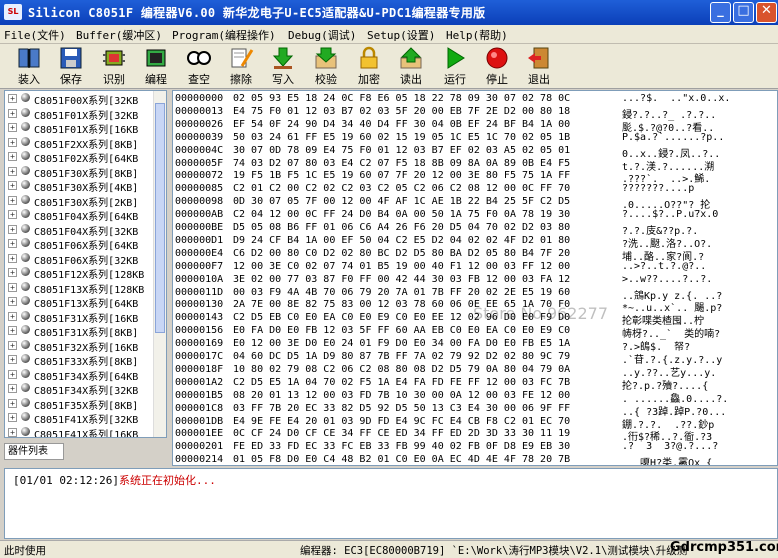  Describe the element at coordinates (85, 172) in the screenshot. I see `tree-item: + C8051F30X系列[8KB]` at that location.